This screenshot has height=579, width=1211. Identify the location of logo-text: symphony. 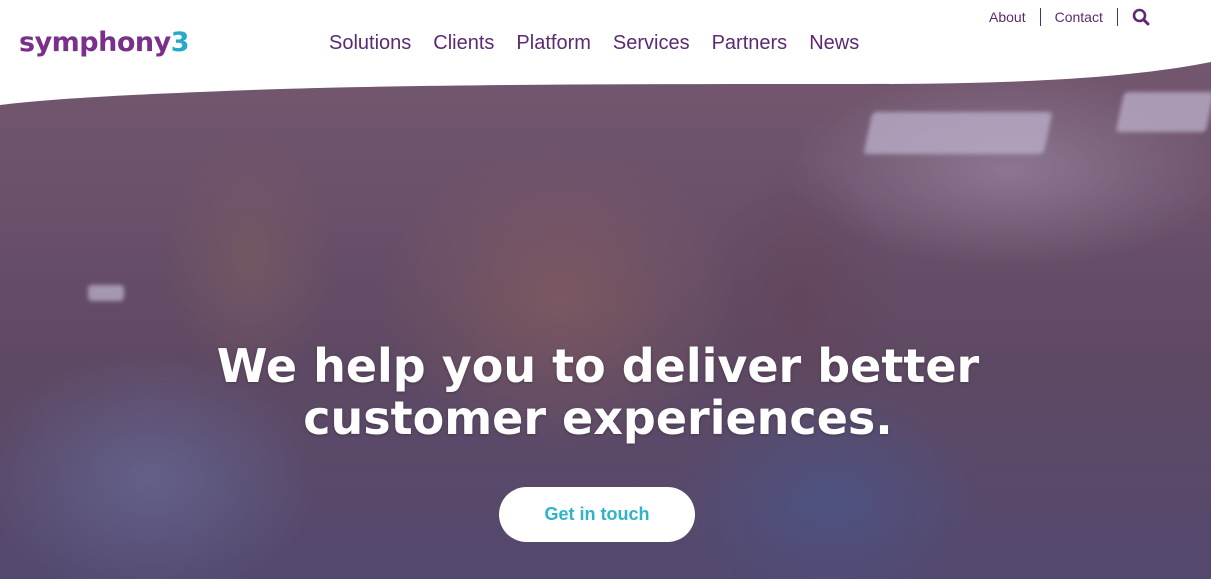
(95, 42).